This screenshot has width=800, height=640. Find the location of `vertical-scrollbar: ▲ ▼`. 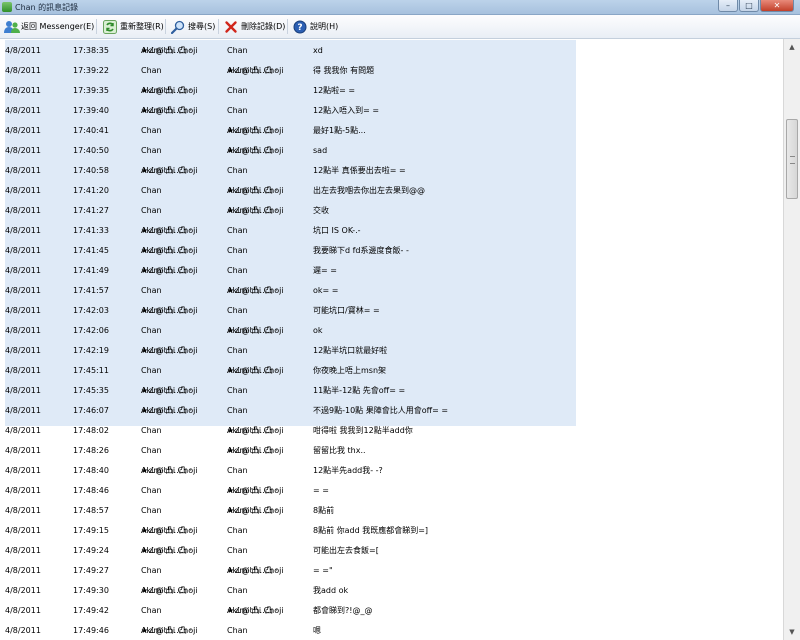

vertical-scrollbar: ▲ ▼ is located at coordinates (791, 339).